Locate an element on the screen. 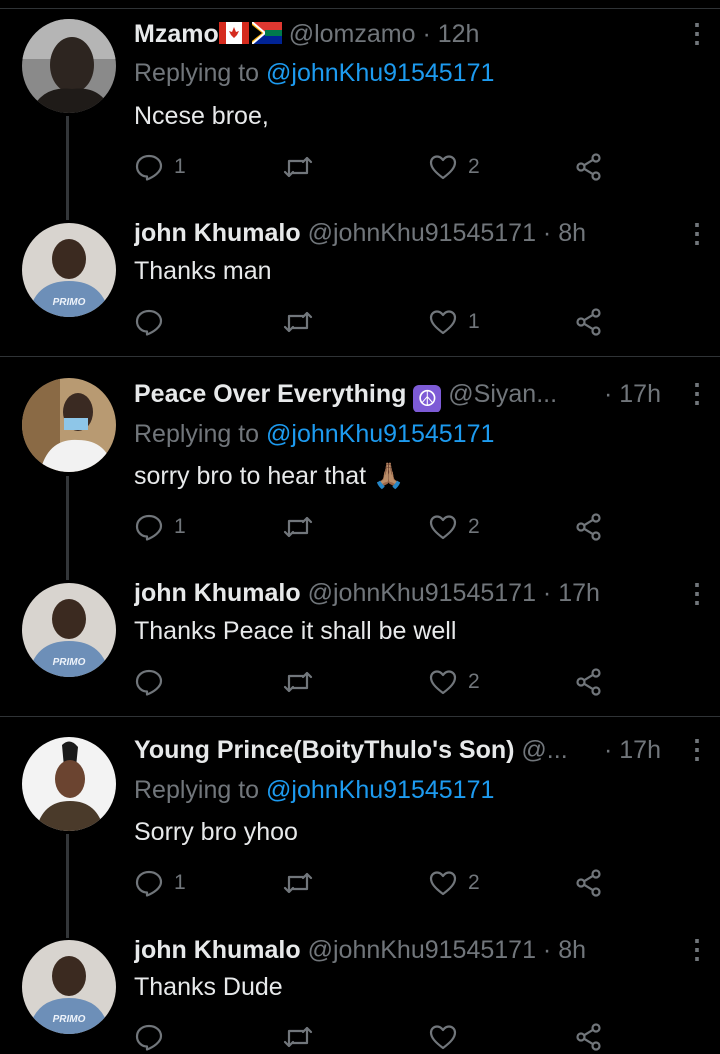 Image resolution: width=720 pixels, height=1054 pixels. tweet-actions is located at coordinates (374, 1037).